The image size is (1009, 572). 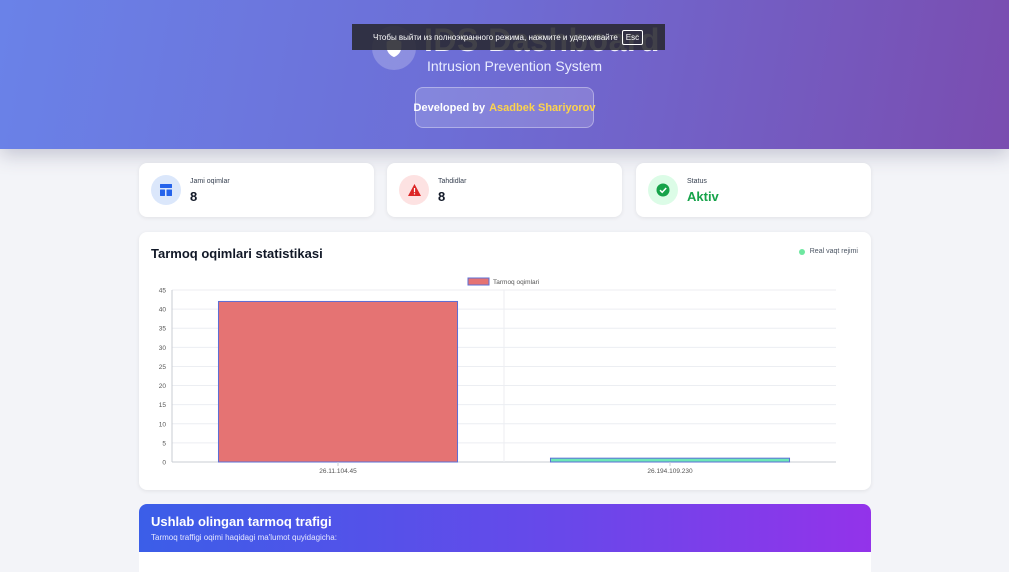 I want to click on page-subtitle: Intrusion Prevention System, so click(x=514, y=66).